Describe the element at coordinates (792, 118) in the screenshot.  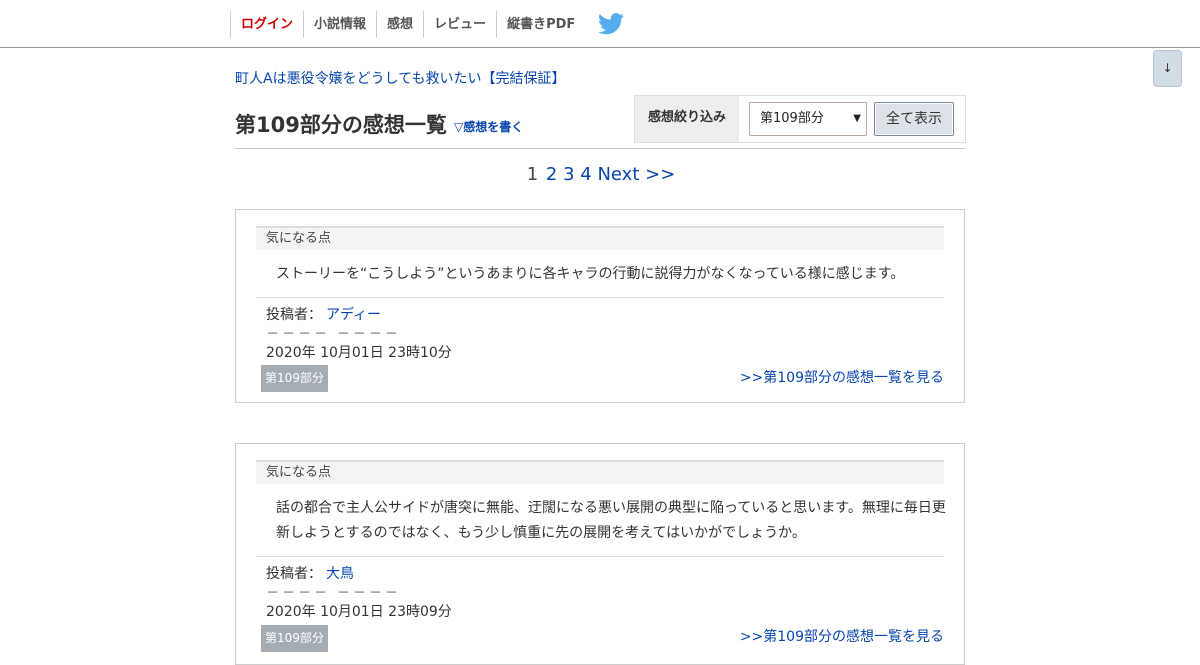
I see `part-select-value: 第109部分` at that location.